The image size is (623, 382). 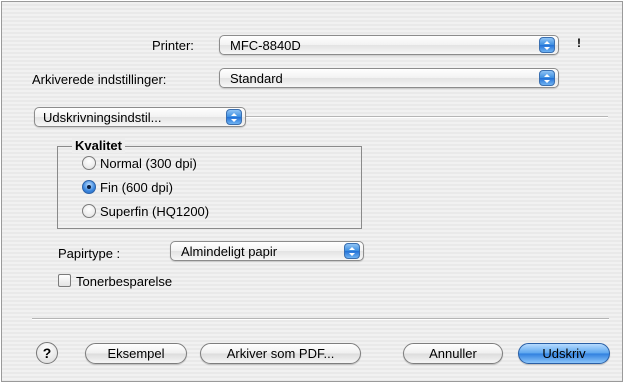 I want to click on radio-fin-label: Fin (600 dpi), so click(x=136, y=187).